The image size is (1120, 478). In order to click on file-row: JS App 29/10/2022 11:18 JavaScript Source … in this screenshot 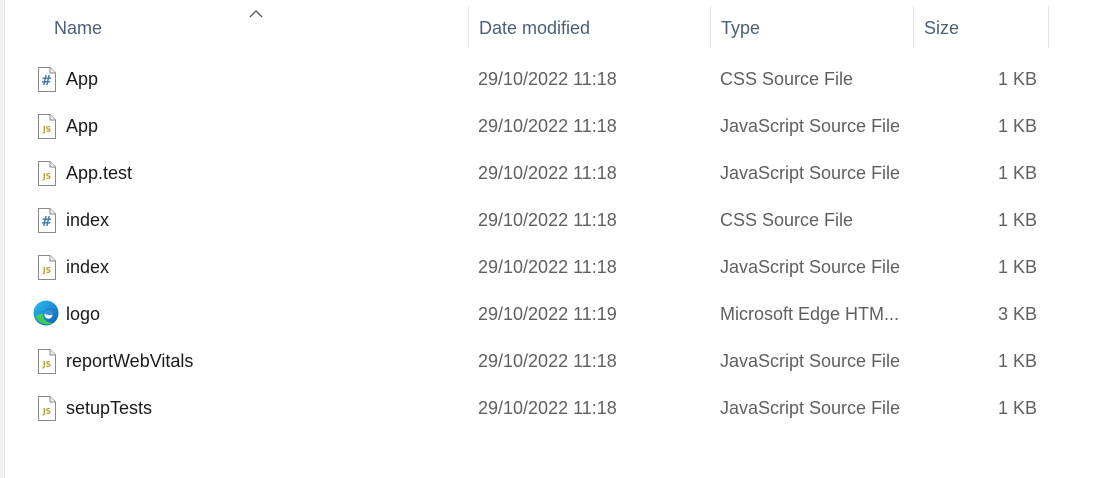, I will do `click(530, 126)`.